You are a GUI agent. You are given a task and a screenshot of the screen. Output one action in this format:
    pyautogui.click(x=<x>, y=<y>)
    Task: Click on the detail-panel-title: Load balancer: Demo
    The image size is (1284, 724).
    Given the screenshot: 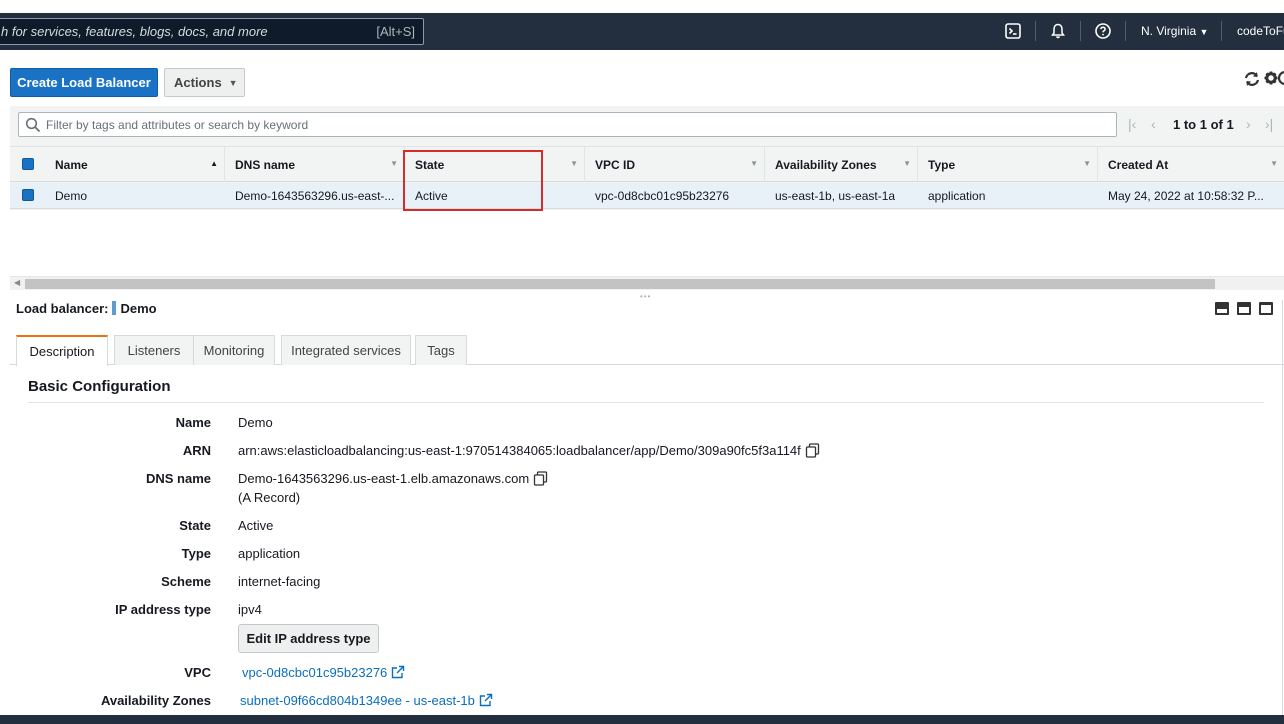 What is the action you would take?
    pyautogui.click(x=86, y=308)
    